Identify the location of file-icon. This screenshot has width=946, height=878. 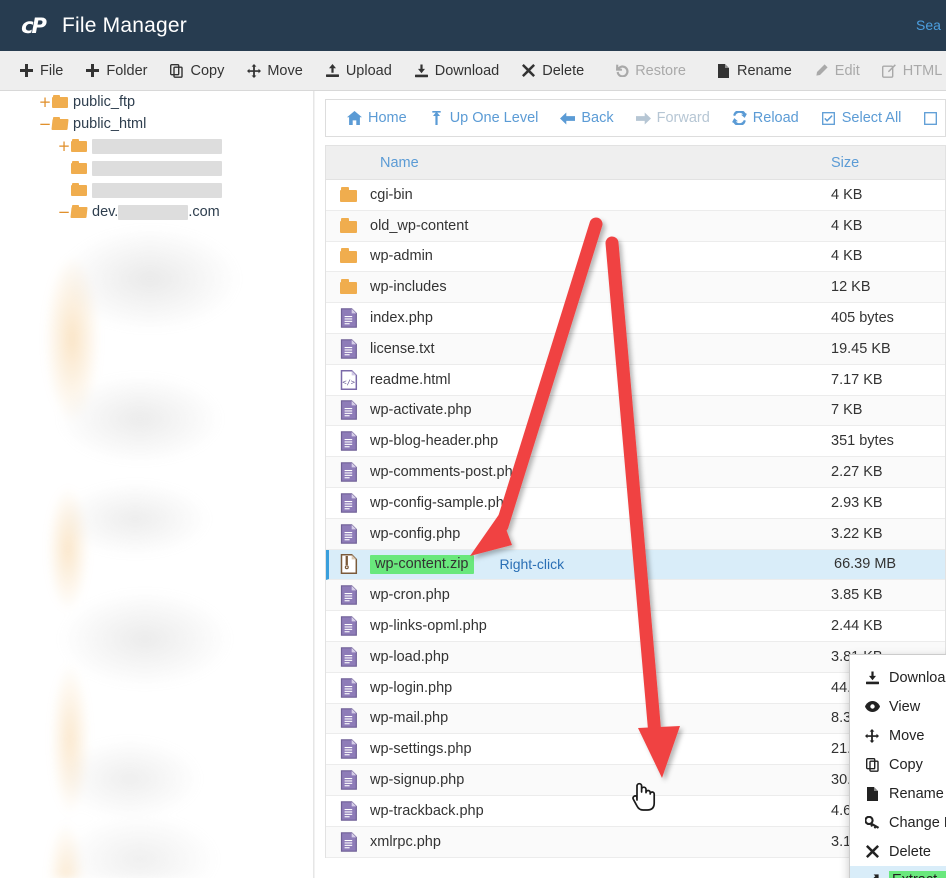
(872, 793).